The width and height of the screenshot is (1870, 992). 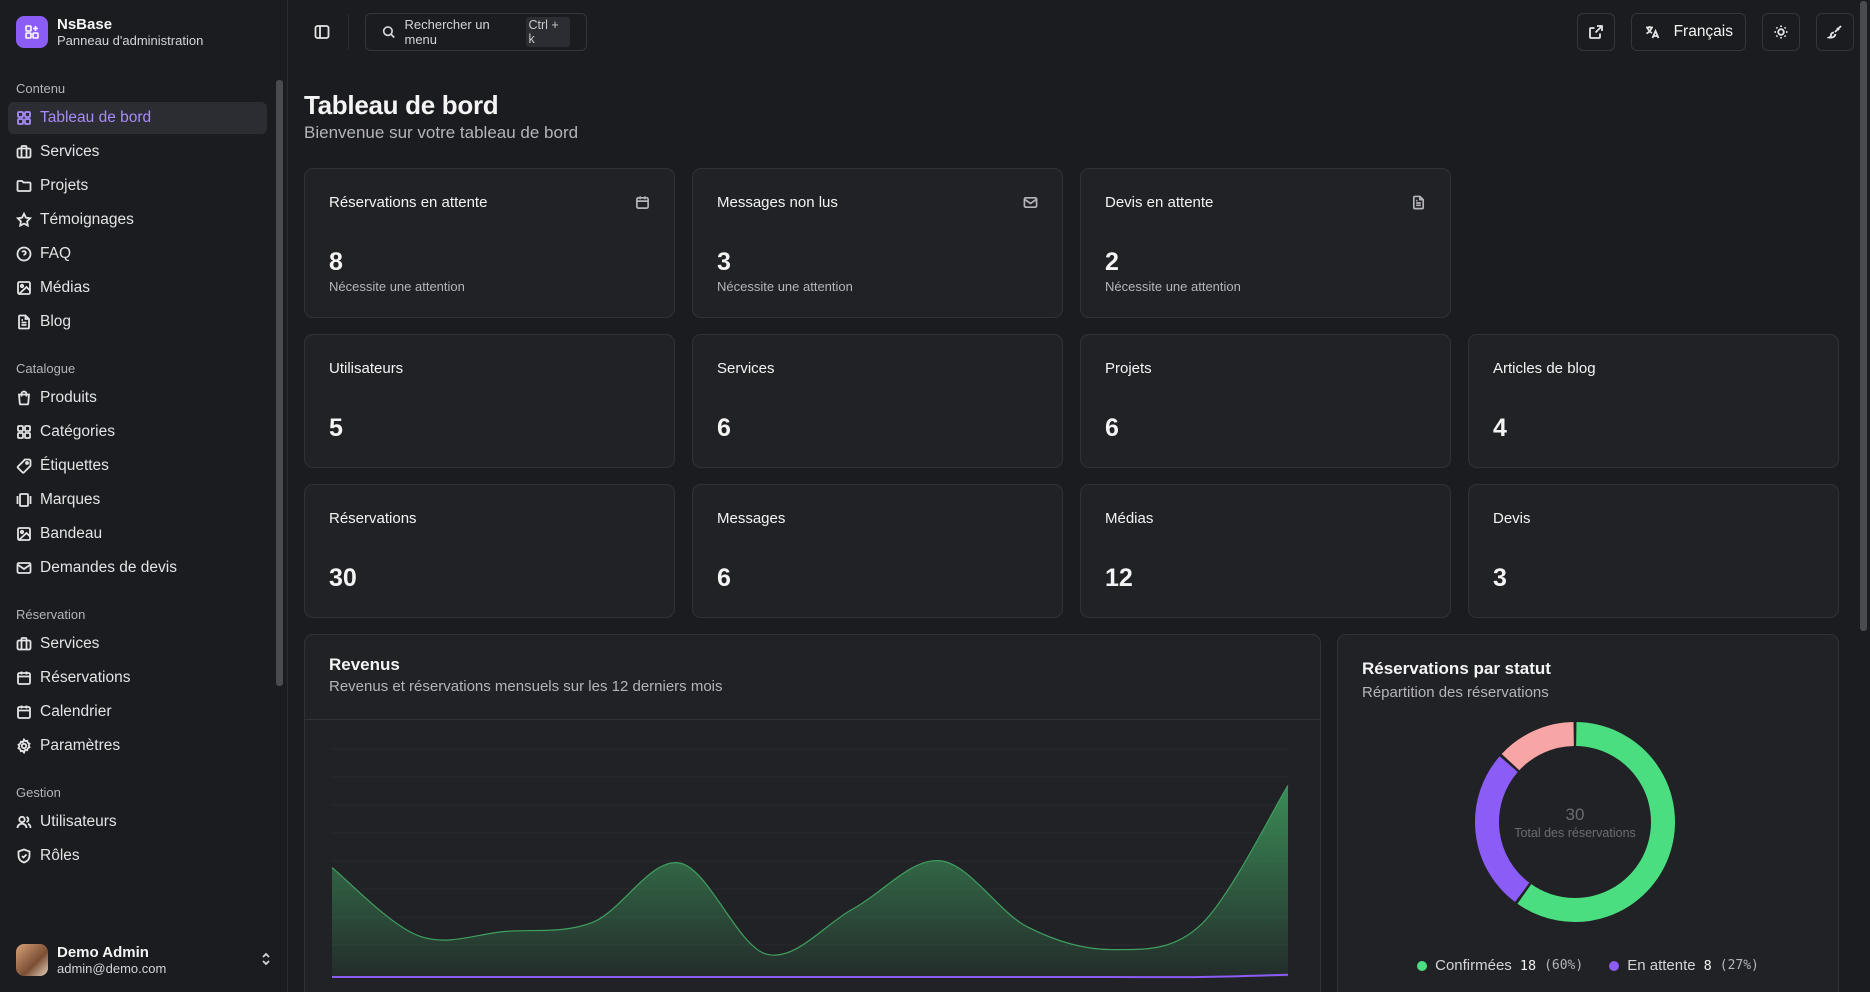 What do you see at coordinates (137, 534) in the screenshot?
I see `sidebar-item: Bandeau` at bounding box center [137, 534].